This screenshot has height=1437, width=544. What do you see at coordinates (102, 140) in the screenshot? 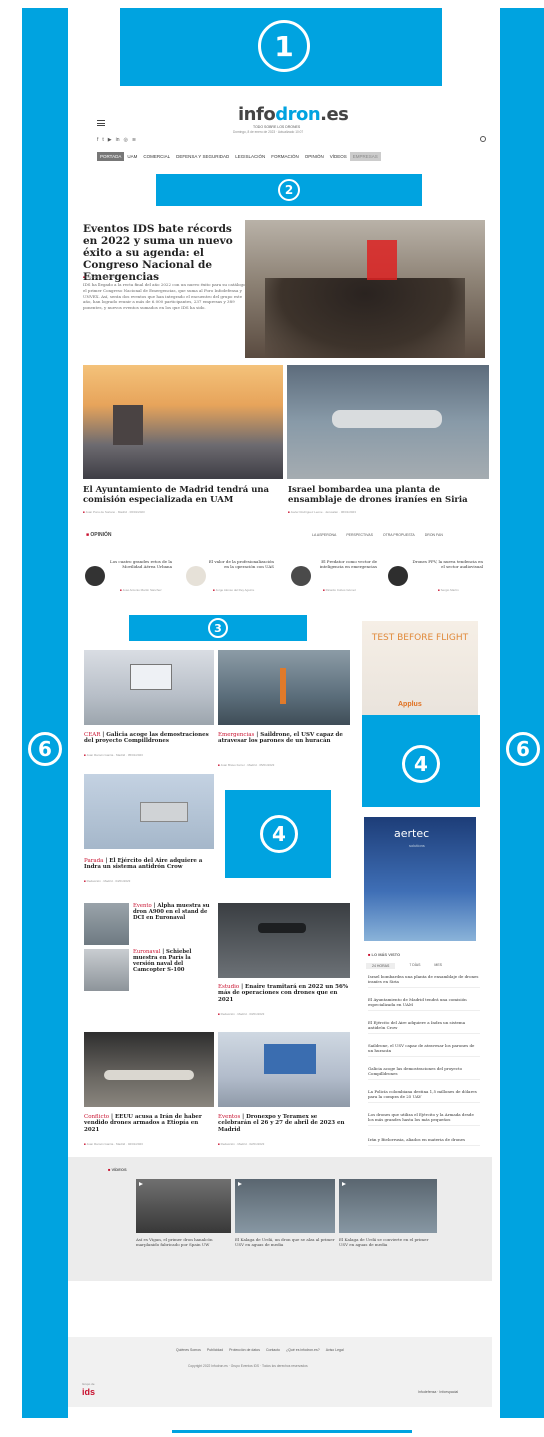
I see `twitter-icon: t` at bounding box center [102, 140].